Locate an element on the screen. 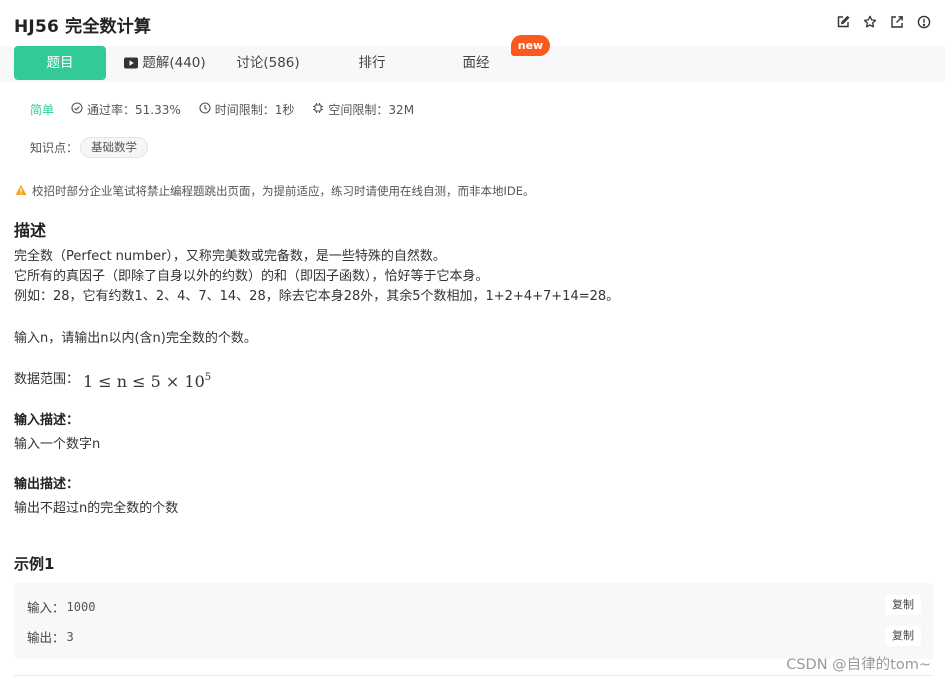 This screenshot has height=680, width=945. title-bar: HJ56 完全数计算 is located at coordinates (472, 23).